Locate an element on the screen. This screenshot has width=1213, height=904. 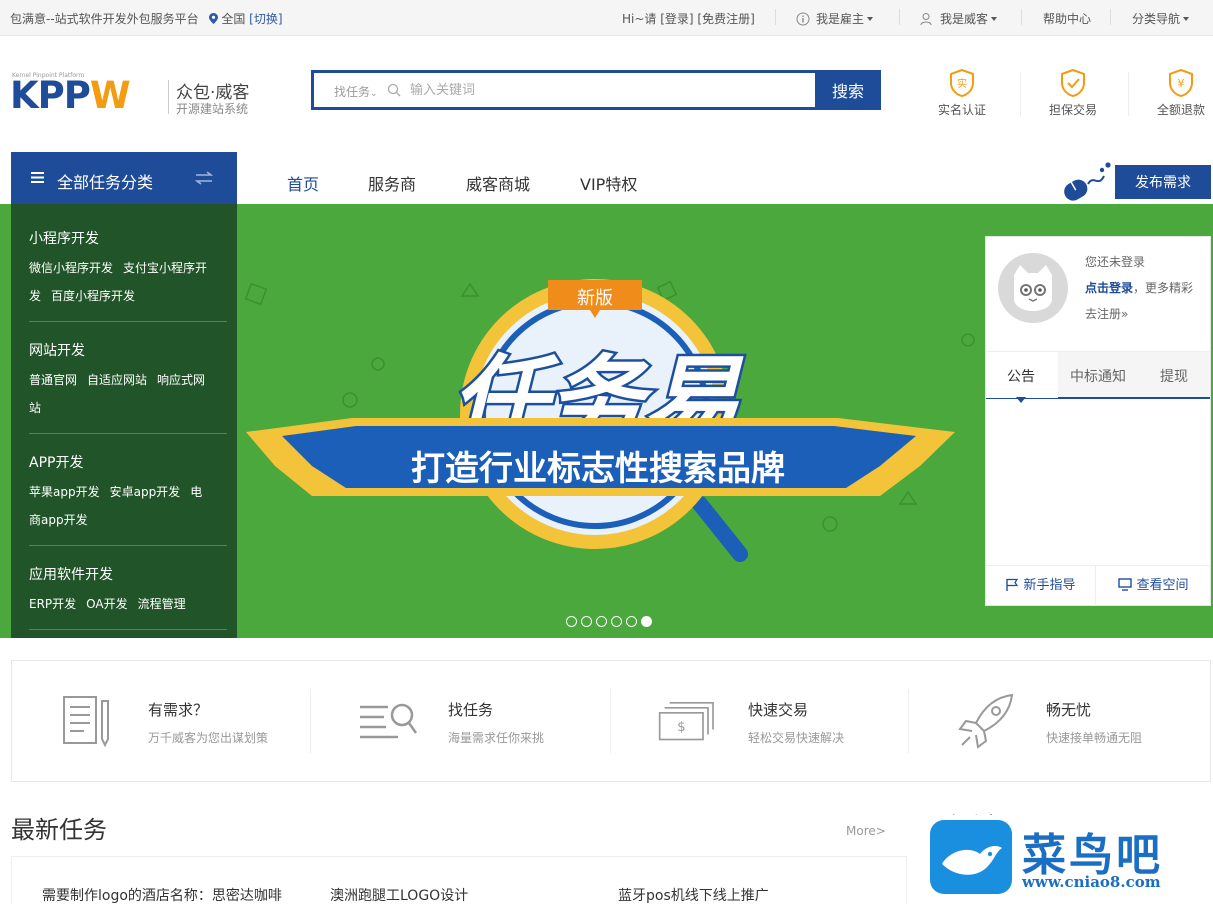
category-item: 苹果app开发 is located at coordinates (64, 492).